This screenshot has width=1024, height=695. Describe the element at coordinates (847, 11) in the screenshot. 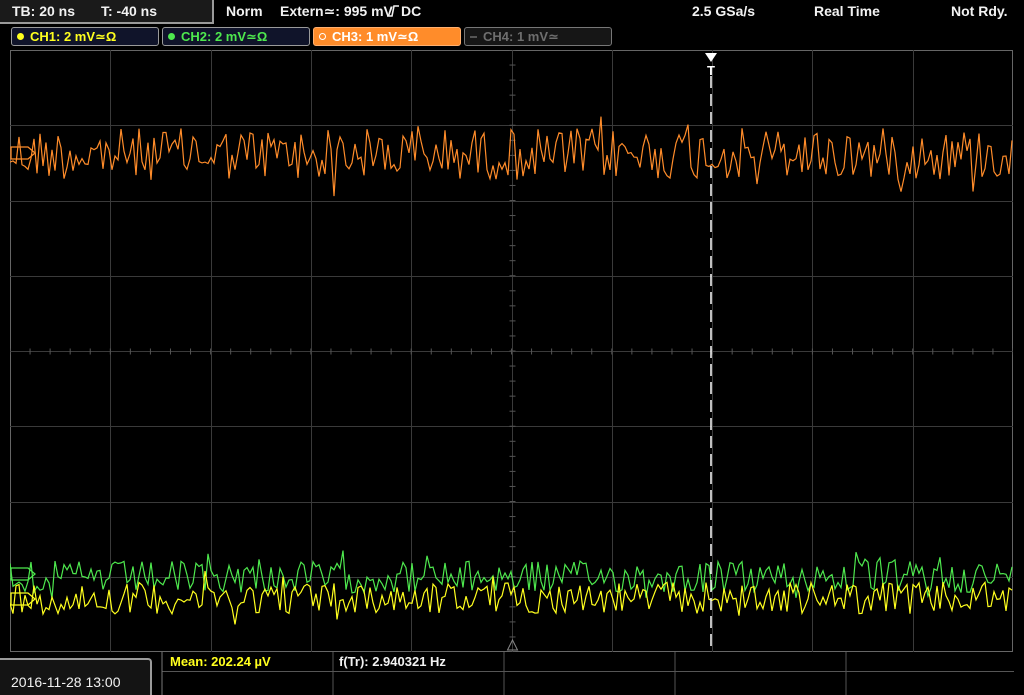

I see `realtime-label: Real Time` at that location.